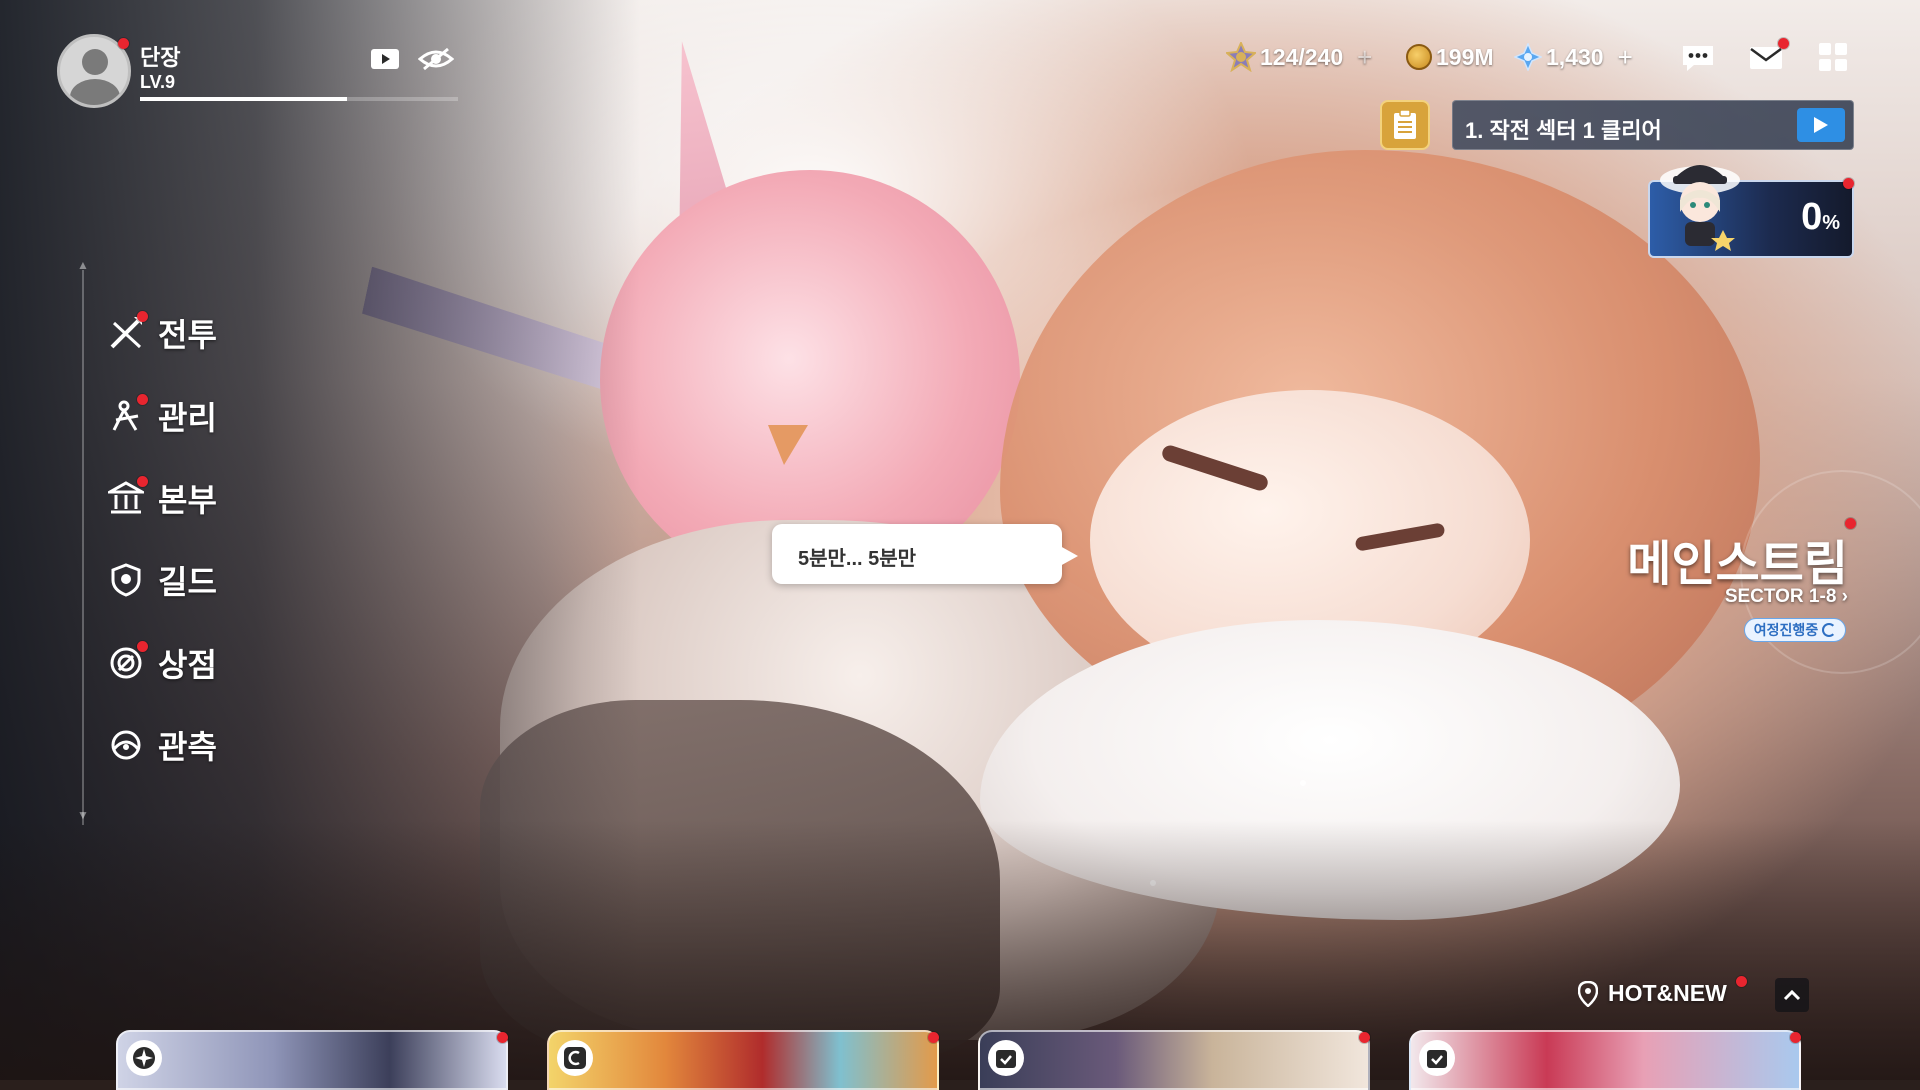 This screenshot has width=1920, height=1090. Describe the element at coordinates (1303, 783) in the screenshot. I see `sparkle` at that location.